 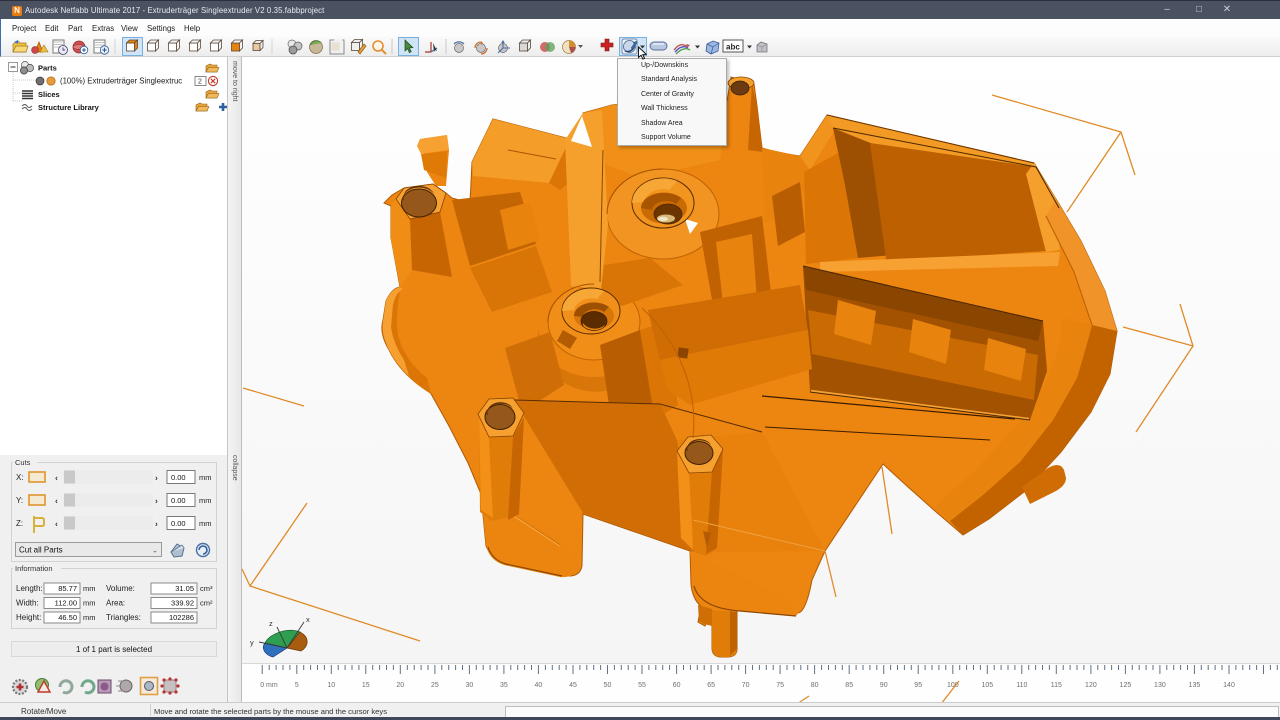 What do you see at coordinates (573, 685) in the screenshot?
I see `svg-text: 45` at bounding box center [573, 685].